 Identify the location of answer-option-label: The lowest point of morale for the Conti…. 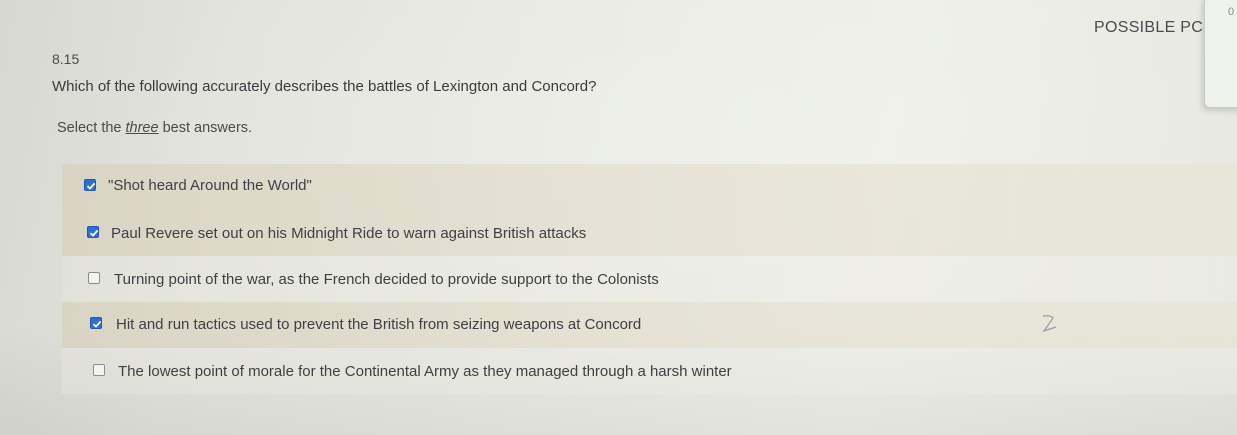
(425, 371).